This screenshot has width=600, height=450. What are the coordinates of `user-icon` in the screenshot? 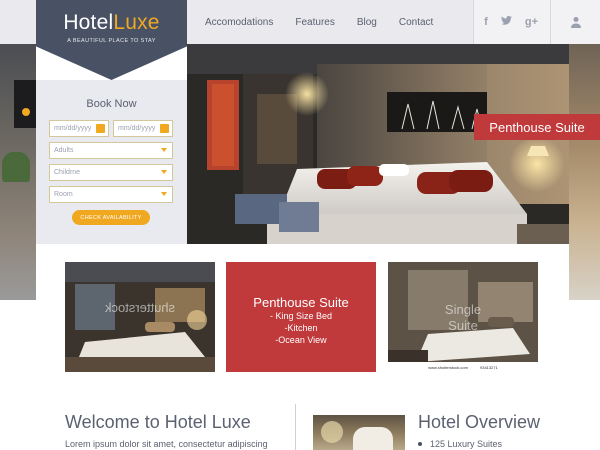 It's located at (575, 22).